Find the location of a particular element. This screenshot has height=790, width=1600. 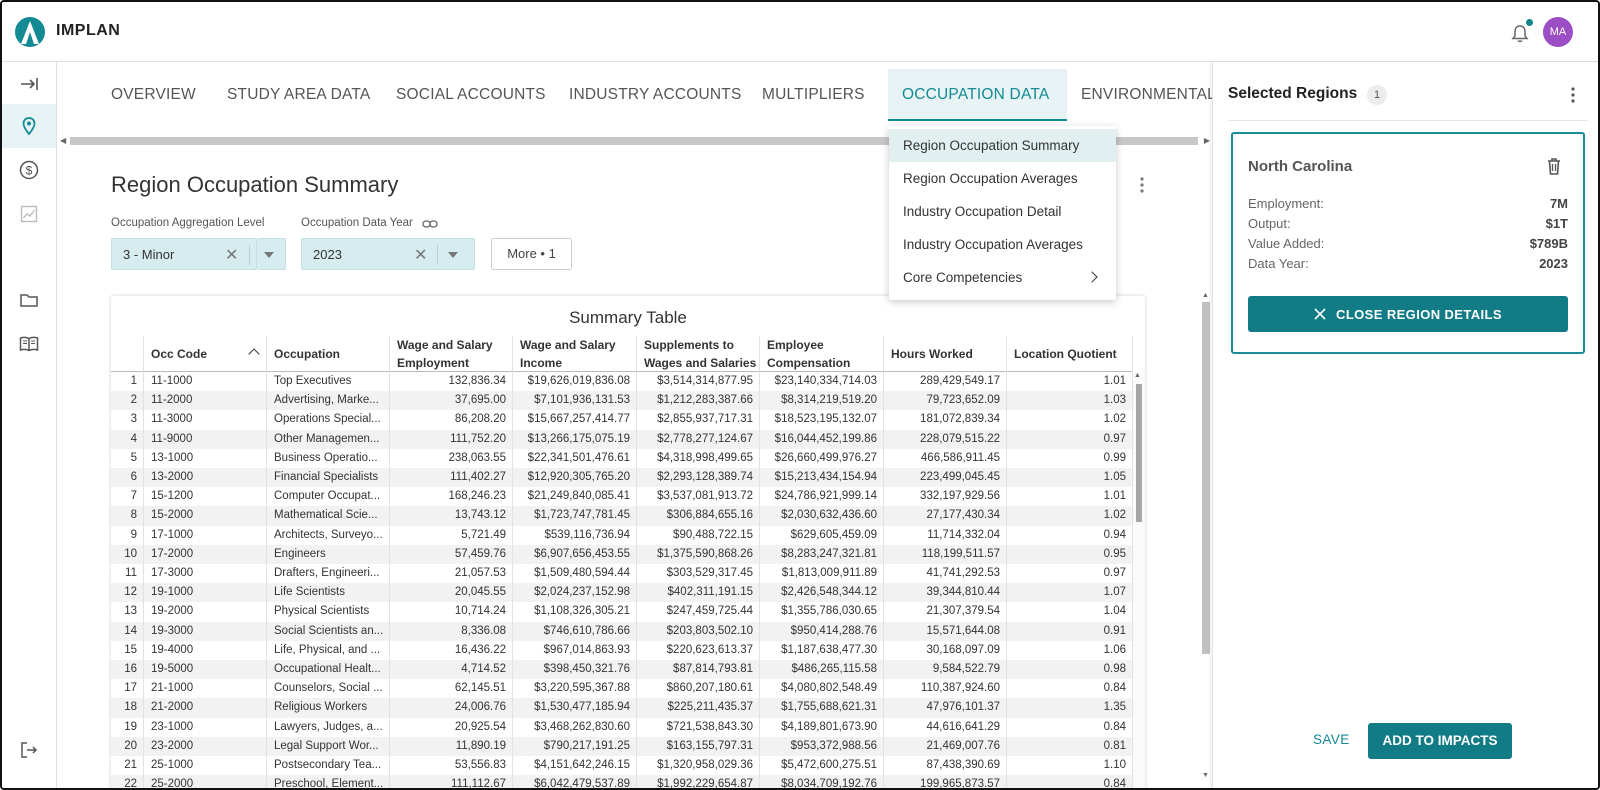

tab-industry-accounts: INDUSTRY ACCOUNTS is located at coordinates (655, 95).